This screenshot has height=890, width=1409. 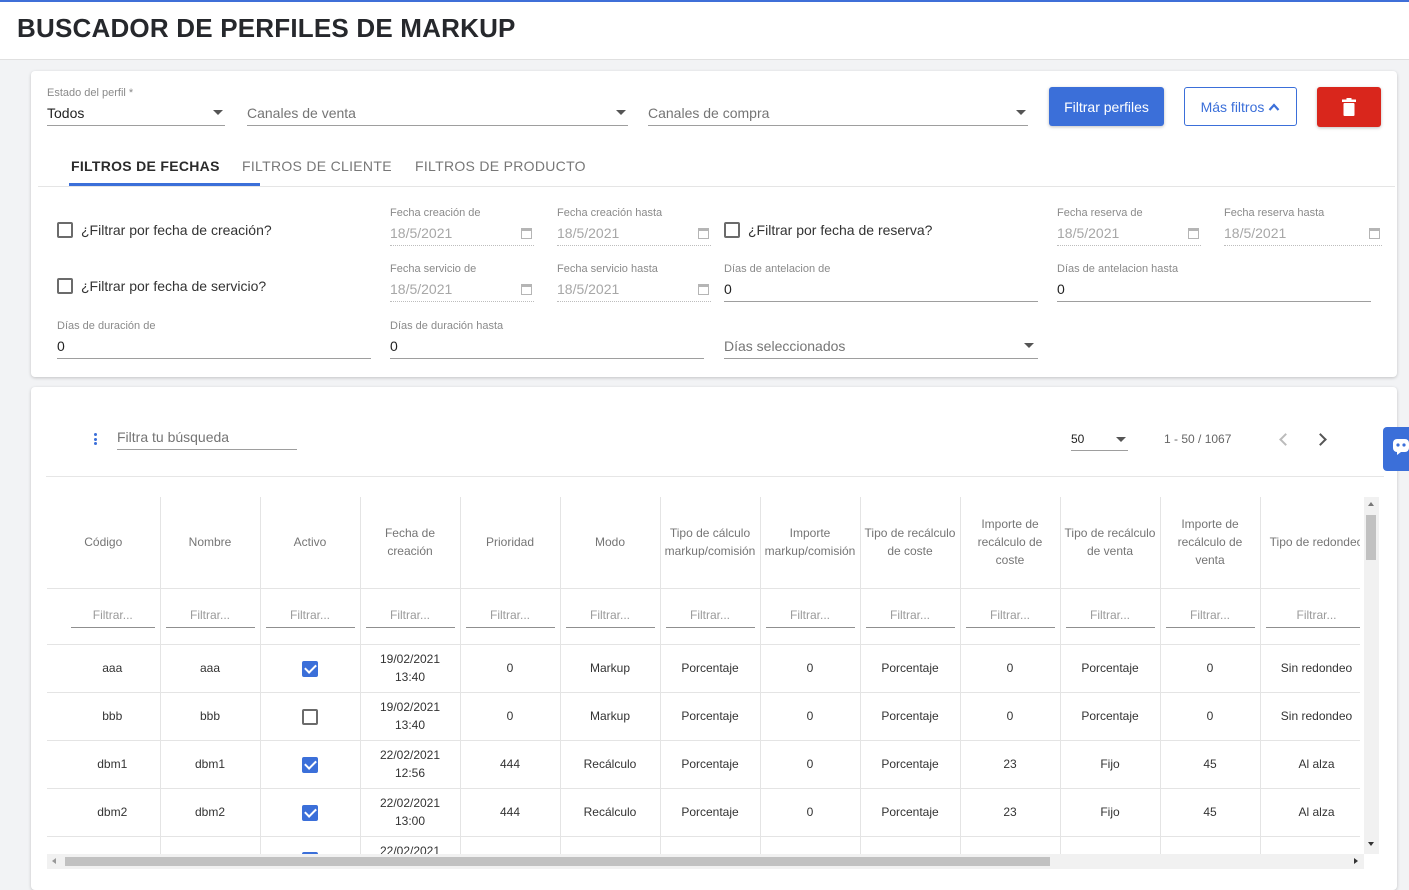 What do you see at coordinates (1088, 233) in the screenshot?
I see `fecha-reserva-de-value: 18/5/2021` at bounding box center [1088, 233].